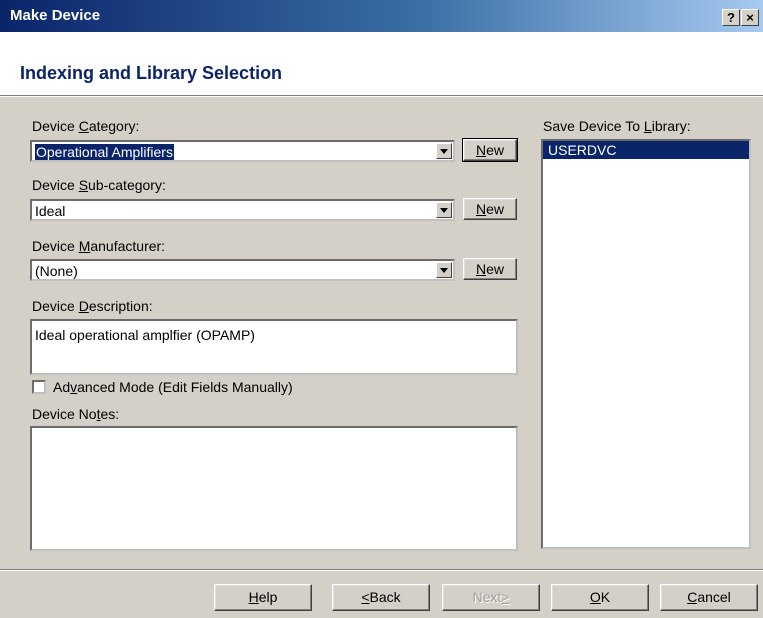 The image size is (763, 618). What do you see at coordinates (617, 126) in the screenshot?
I see `library-label: Save Device To Library:` at bounding box center [617, 126].